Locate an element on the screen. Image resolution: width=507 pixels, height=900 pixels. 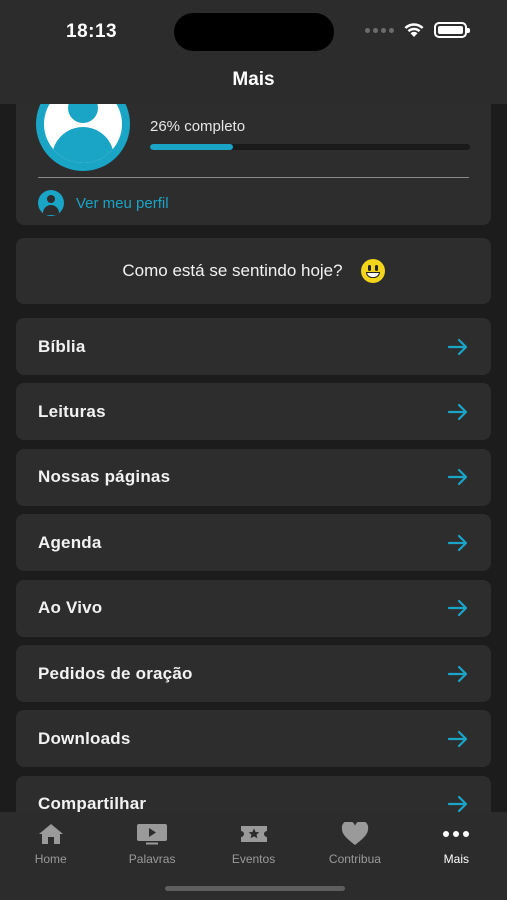
grinning-face-icon is located at coordinates (372, 271).